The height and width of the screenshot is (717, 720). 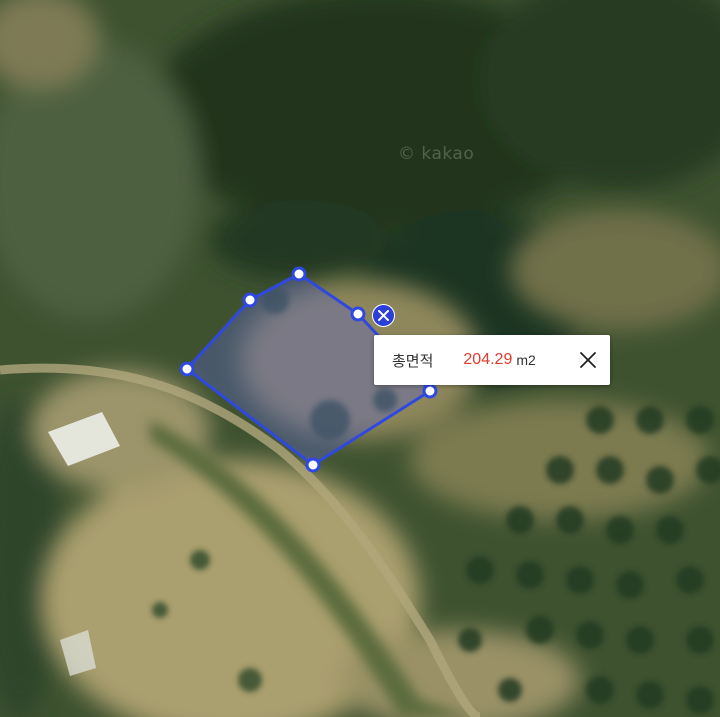 I want to click on area-unit: m2, so click(x=526, y=360).